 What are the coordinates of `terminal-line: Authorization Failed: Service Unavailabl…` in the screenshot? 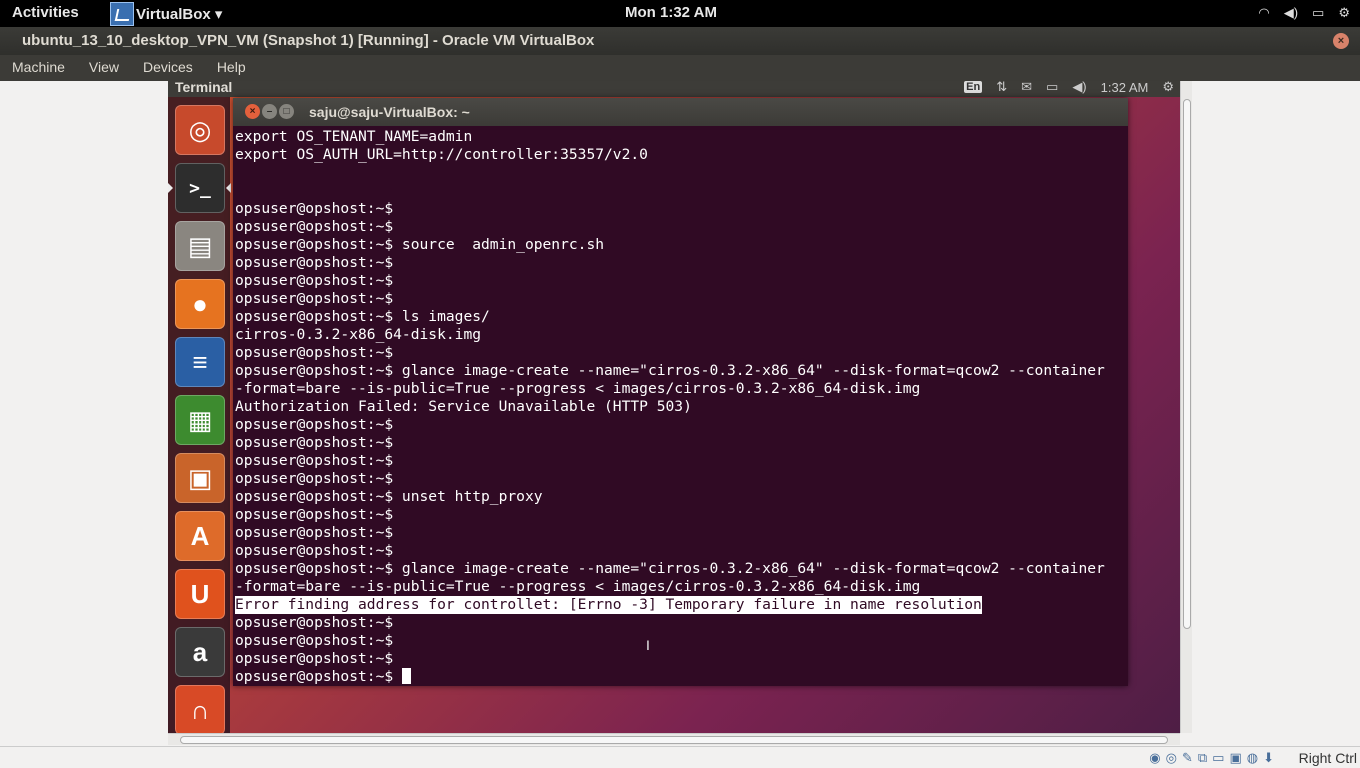 It's located at (680, 407).